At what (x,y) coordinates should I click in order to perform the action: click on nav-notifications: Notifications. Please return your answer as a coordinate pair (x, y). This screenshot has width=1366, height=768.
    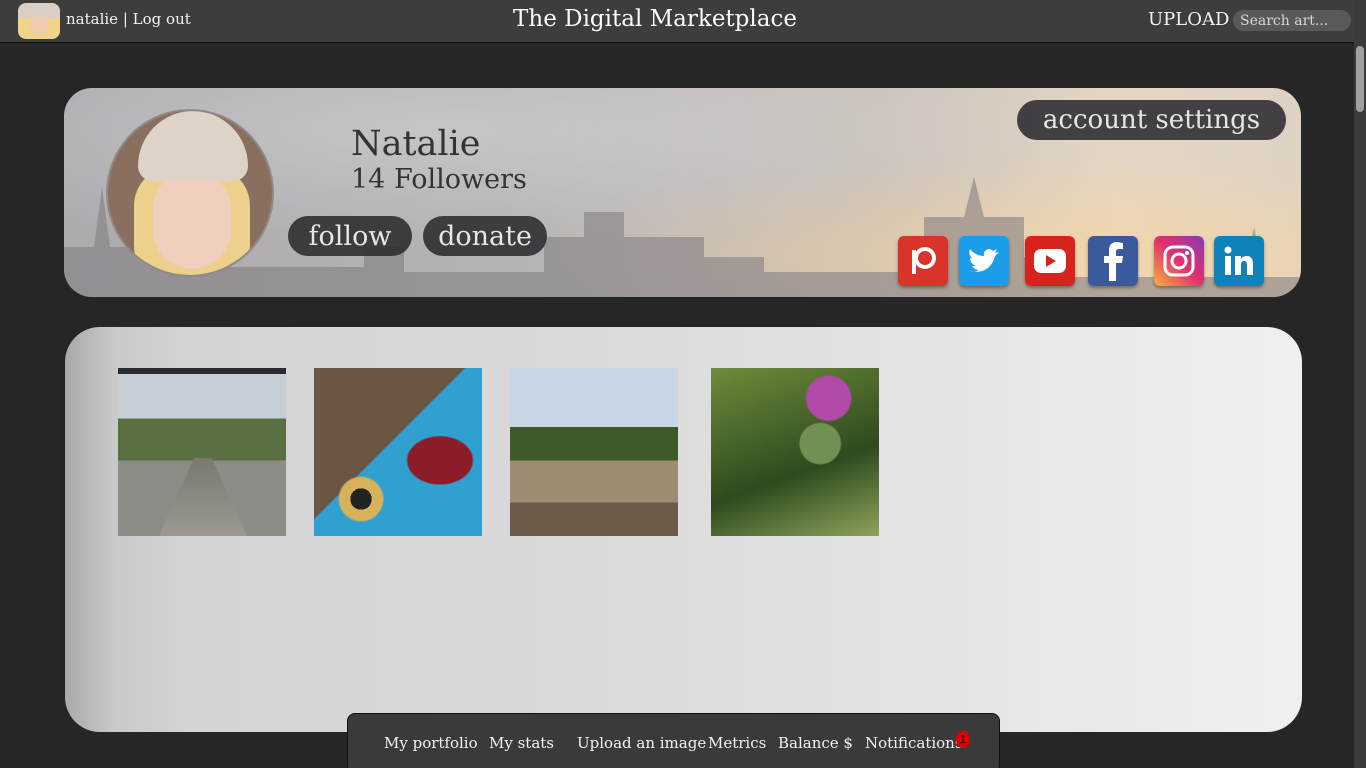
    Looking at the image, I should click on (914, 743).